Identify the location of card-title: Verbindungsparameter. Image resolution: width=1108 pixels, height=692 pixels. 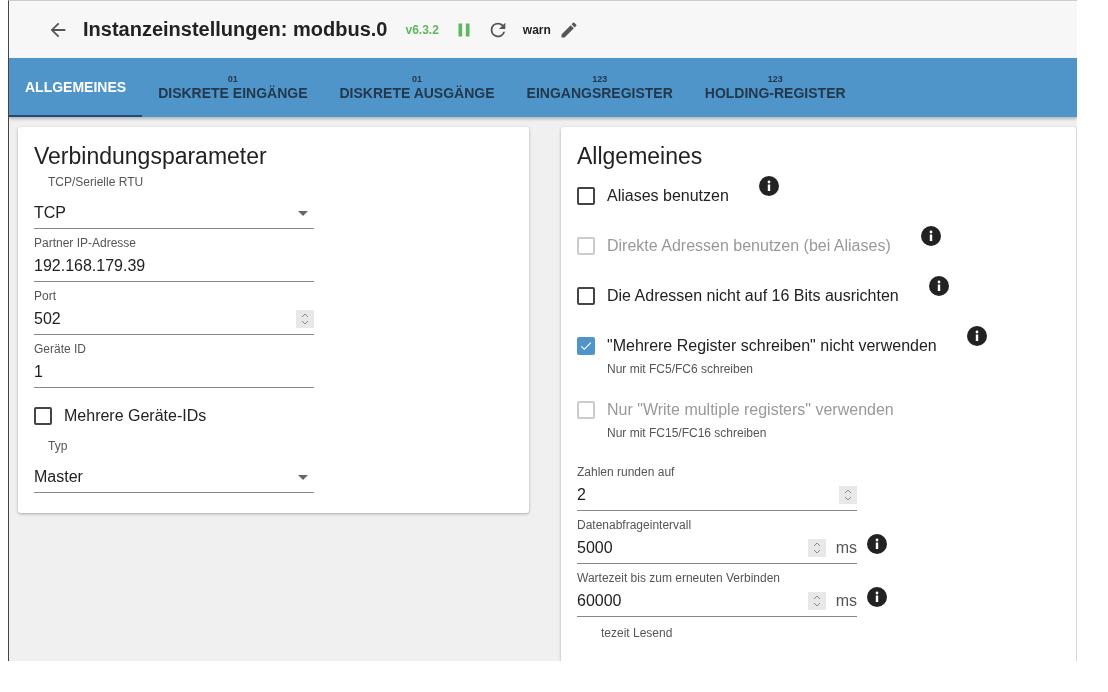
(151, 156).